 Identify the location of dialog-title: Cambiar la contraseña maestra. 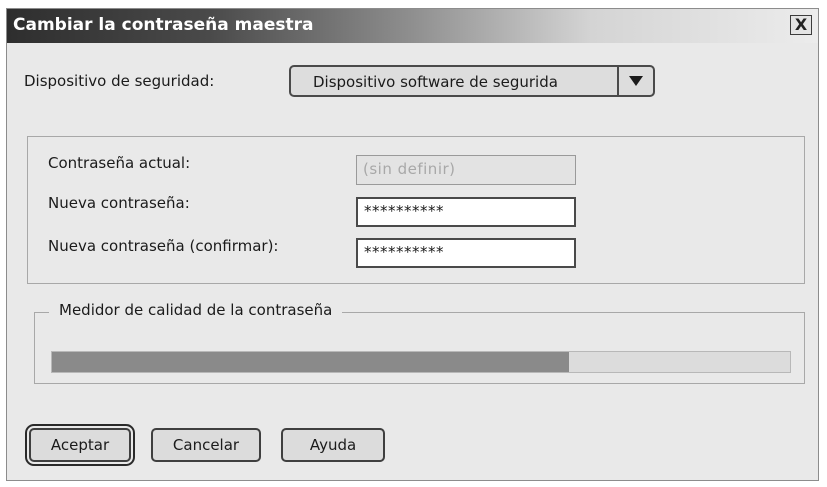
(163, 25).